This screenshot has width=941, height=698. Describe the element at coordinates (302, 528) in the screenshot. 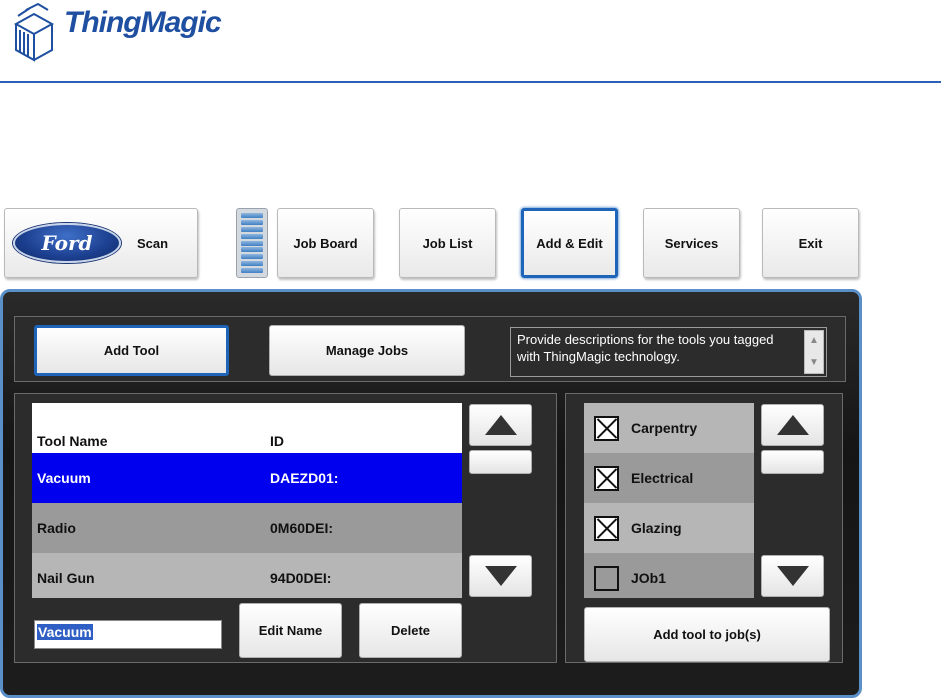

I see `tool-id-cell: 0M60DEI:` at that location.